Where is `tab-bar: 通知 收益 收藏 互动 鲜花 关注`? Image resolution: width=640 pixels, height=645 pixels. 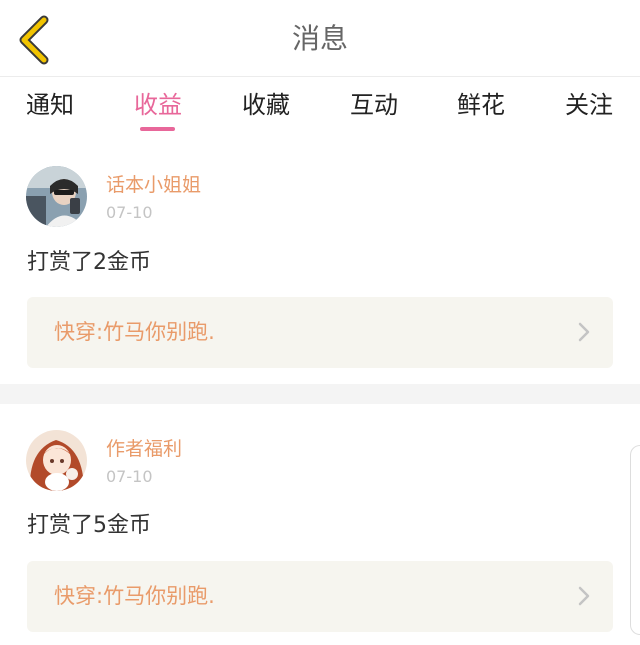 tab-bar: 通知 收益 收藏 互动 鲜花 关注 is located at coordinates (320, 107).